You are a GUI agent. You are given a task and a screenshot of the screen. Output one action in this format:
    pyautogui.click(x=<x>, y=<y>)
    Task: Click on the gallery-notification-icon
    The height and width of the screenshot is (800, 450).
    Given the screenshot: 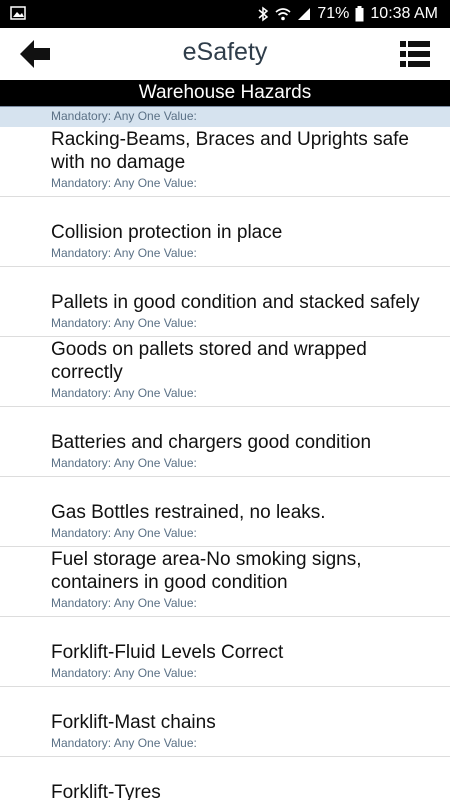 What is the action you would take?
    pyautogui.click(x=18, y=13)
    